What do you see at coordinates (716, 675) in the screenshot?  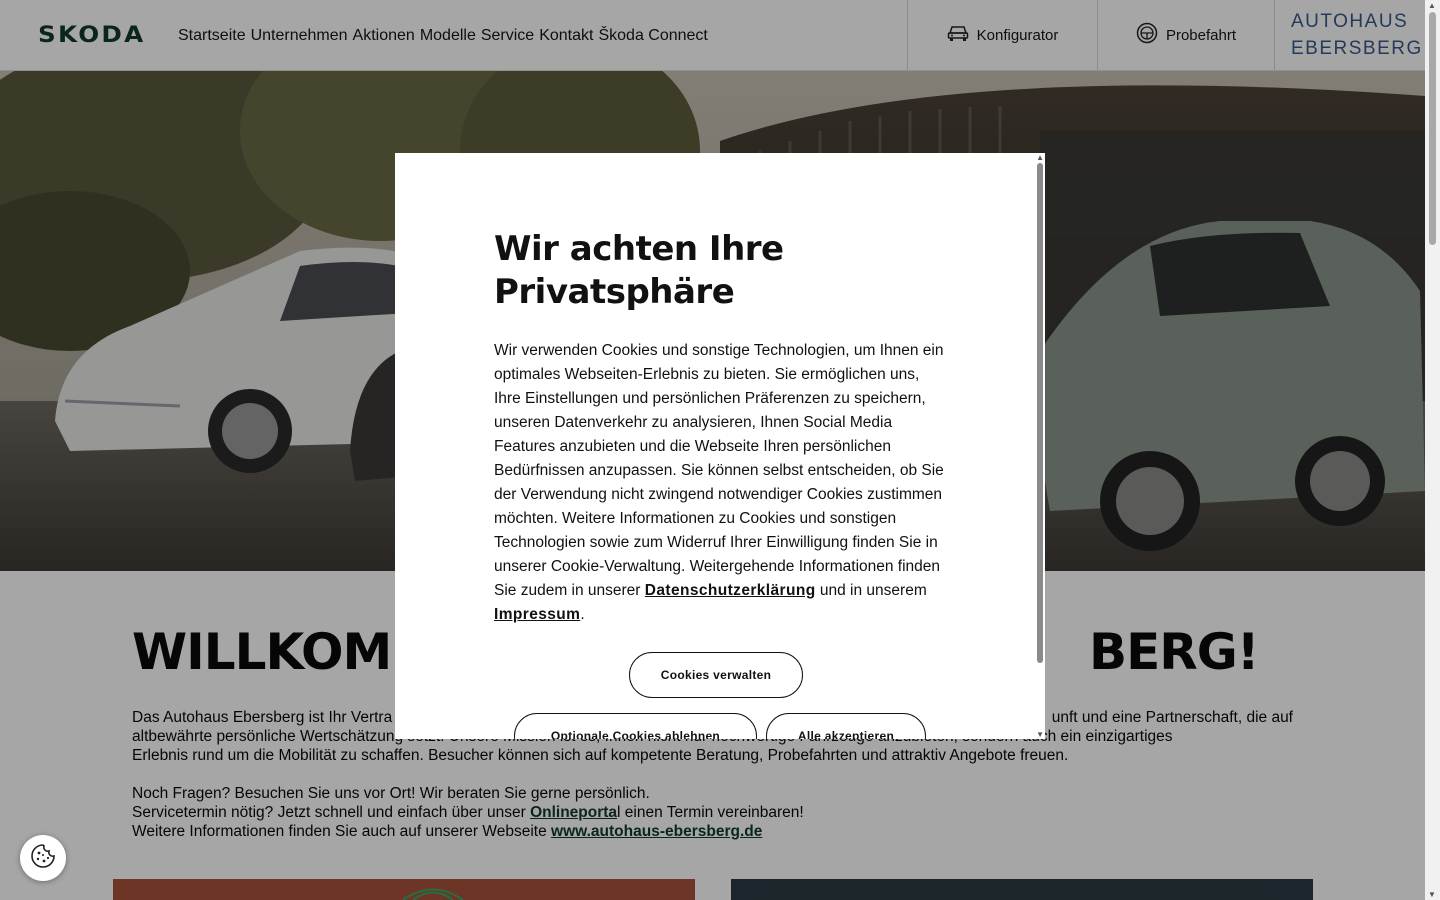 I see `manage-cookies-button: Cookies verwalten` at bounding box center [716, 675].